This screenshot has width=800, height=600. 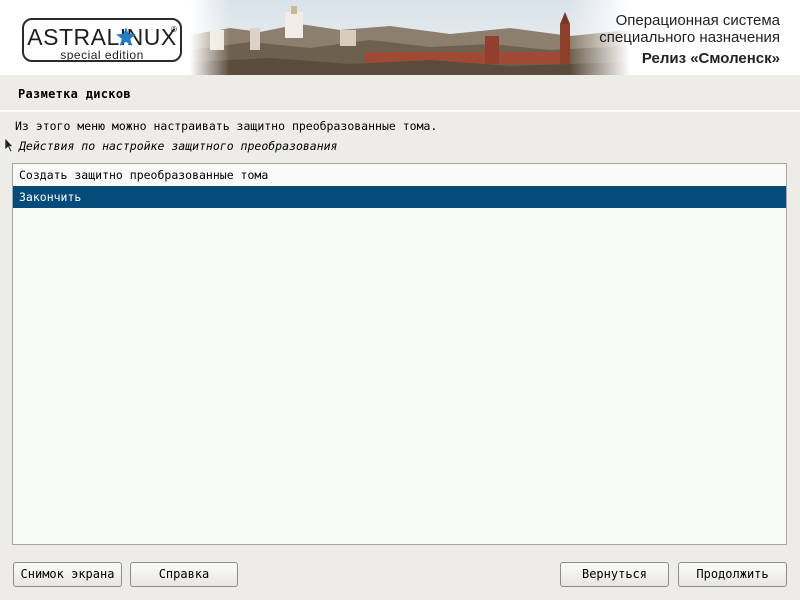 I want to click on logo-text: ASTRALINUX, so click(x=102, y=37).